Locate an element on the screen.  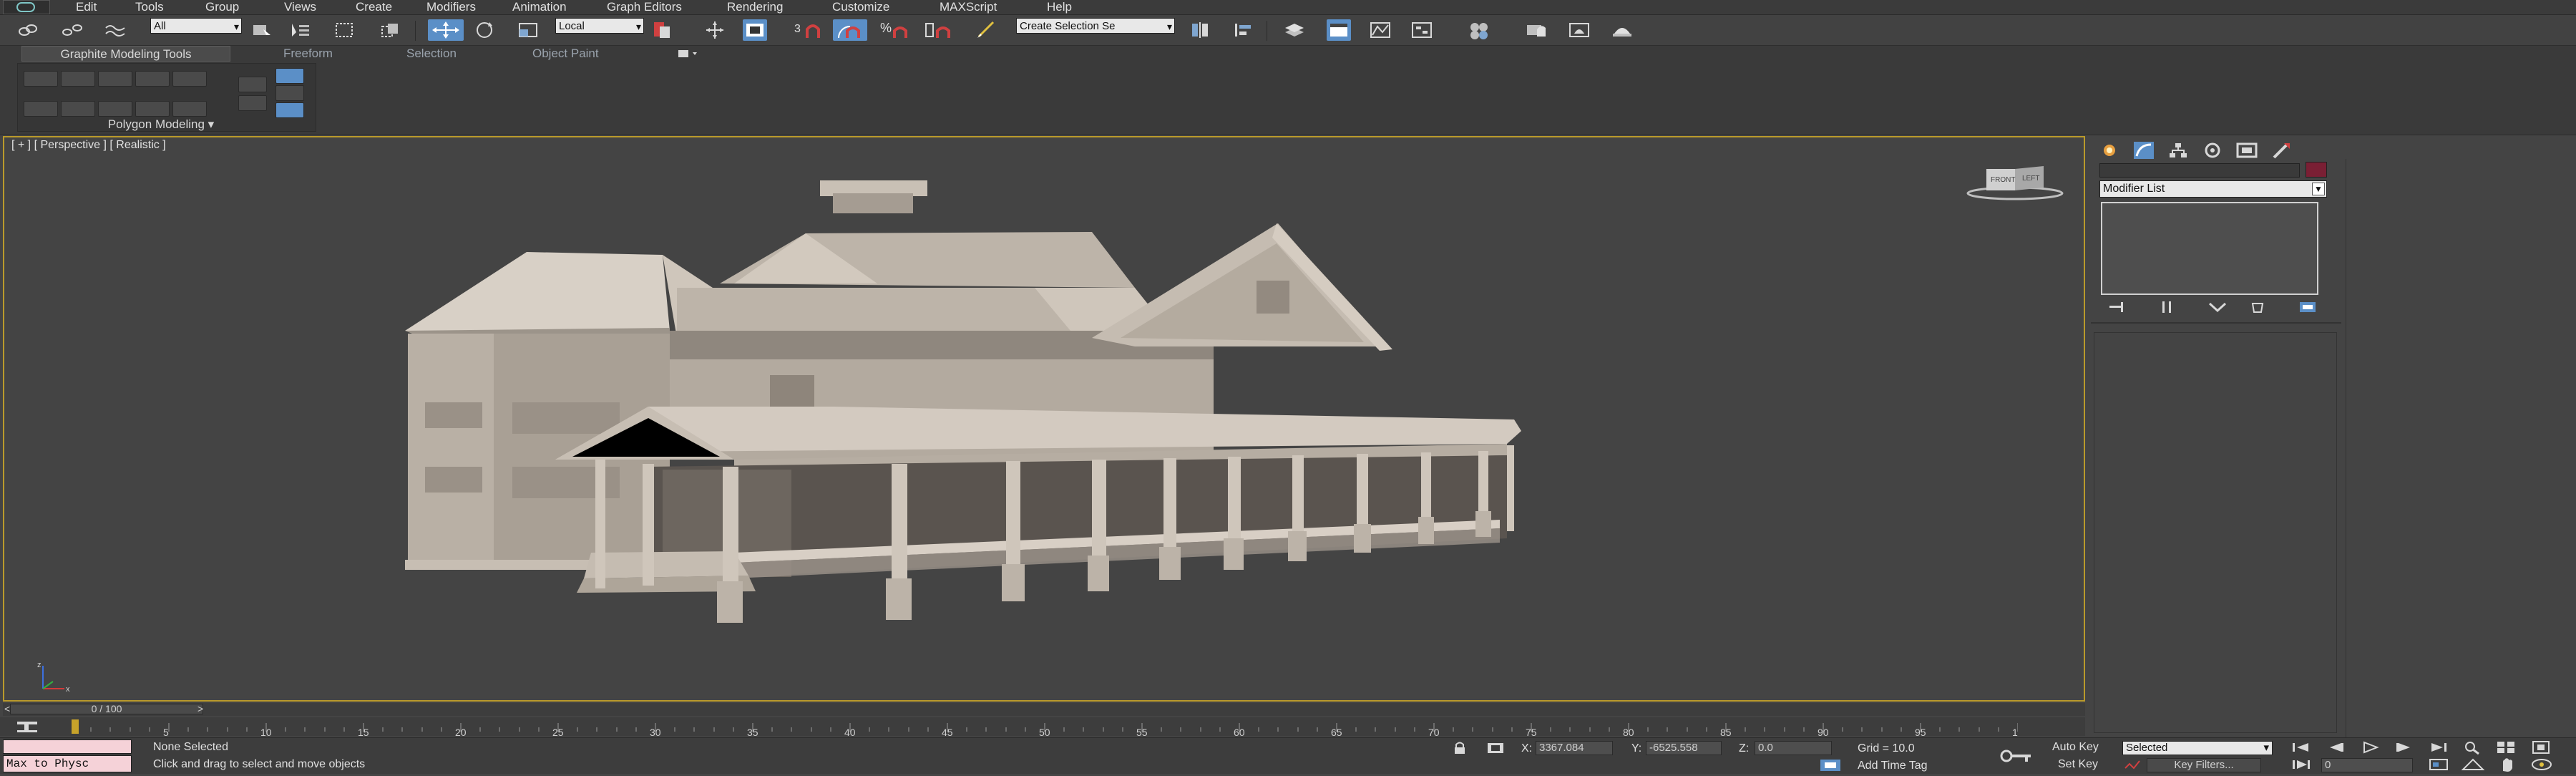
menu-edit: Edit is located at coordinates (86, 7).